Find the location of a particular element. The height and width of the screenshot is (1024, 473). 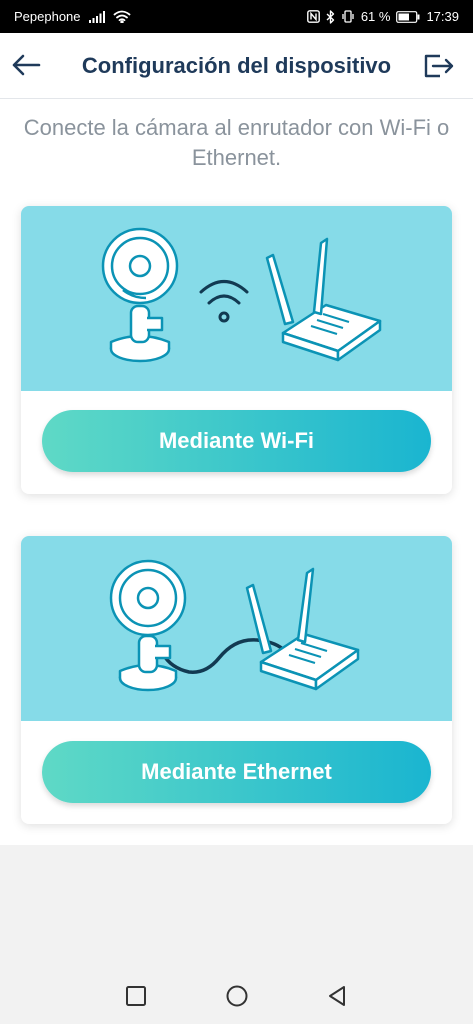

page-title: Configuración del dispositivo is located at coordinates (236, 65).